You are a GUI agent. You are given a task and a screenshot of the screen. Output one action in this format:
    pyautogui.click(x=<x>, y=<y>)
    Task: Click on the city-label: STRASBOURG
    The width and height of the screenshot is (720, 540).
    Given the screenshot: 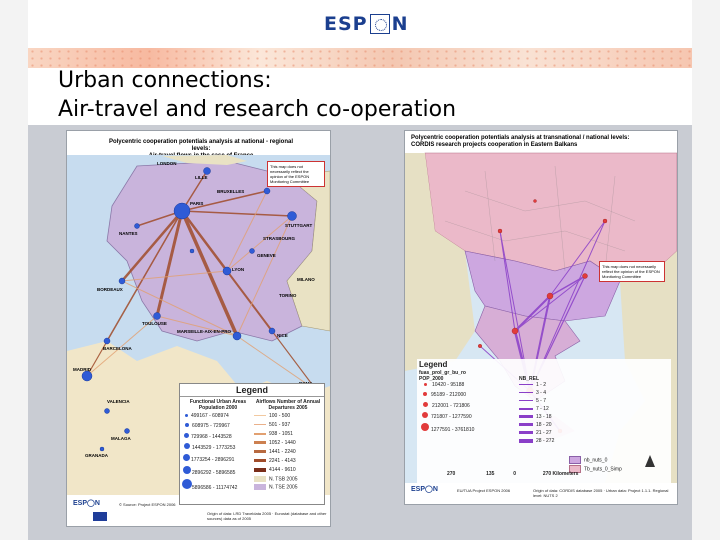 What is the action you would take?
    pyautogui.click(x=279, y=238)
    